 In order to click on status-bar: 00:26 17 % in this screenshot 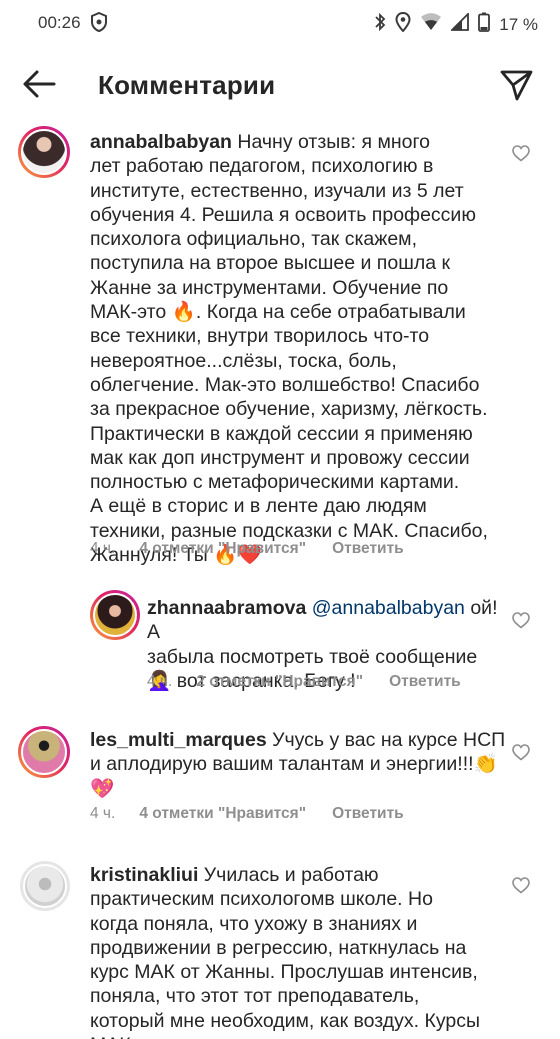, I will do `click(280, 24)`.